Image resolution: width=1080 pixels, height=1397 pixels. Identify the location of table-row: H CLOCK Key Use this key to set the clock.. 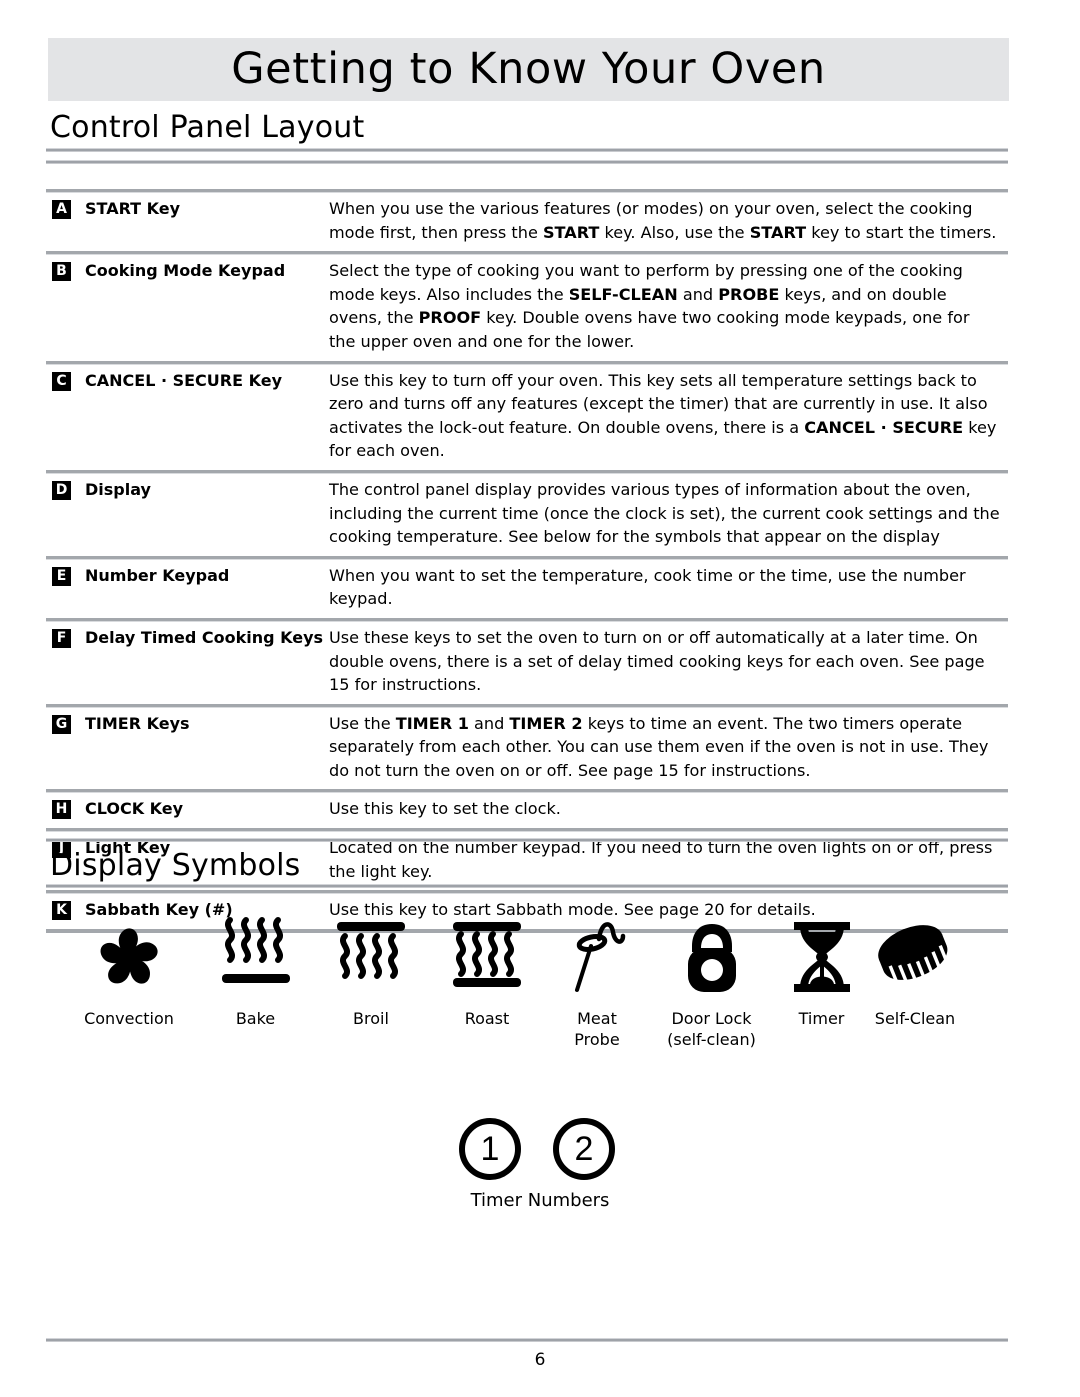
(527, 808).